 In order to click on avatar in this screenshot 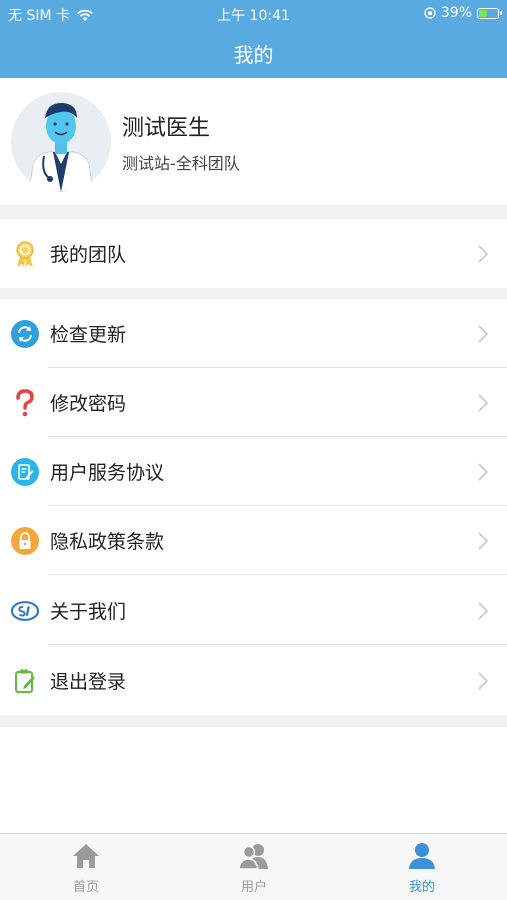, I will do `click(61, 142)`.